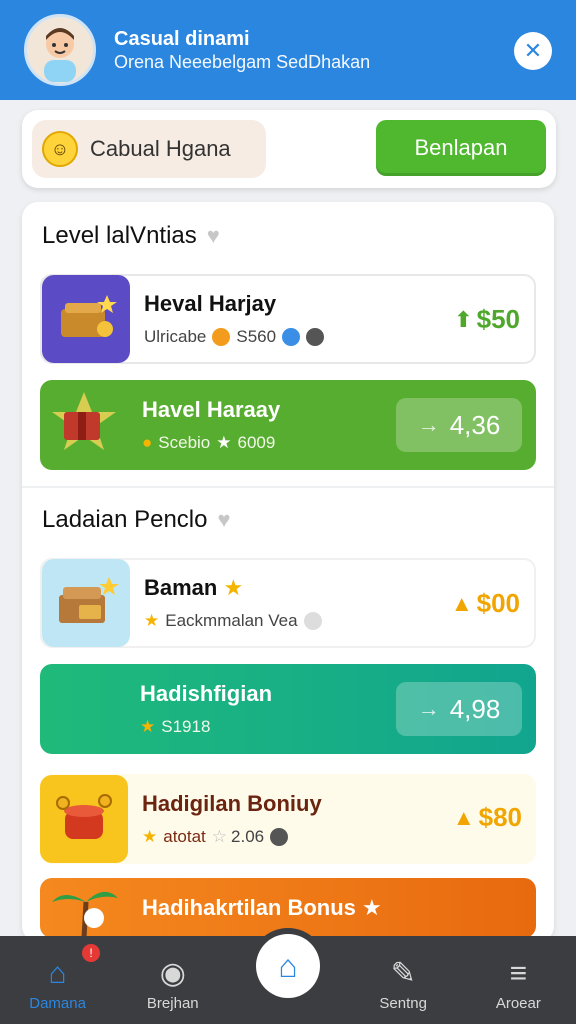 Image resolution: width=576 pixels, height=1024 pixels. I want to click on list-item: Baman ★ ★ Eackmmalan Vea ▲ $00, so click(288, 603).